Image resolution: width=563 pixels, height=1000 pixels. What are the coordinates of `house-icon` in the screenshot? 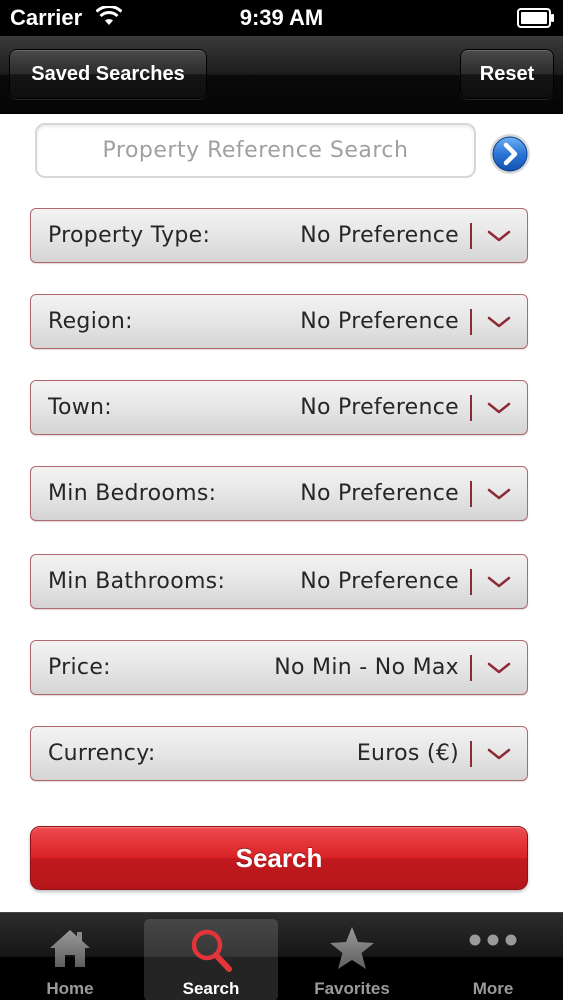 It's located at (70, 950).